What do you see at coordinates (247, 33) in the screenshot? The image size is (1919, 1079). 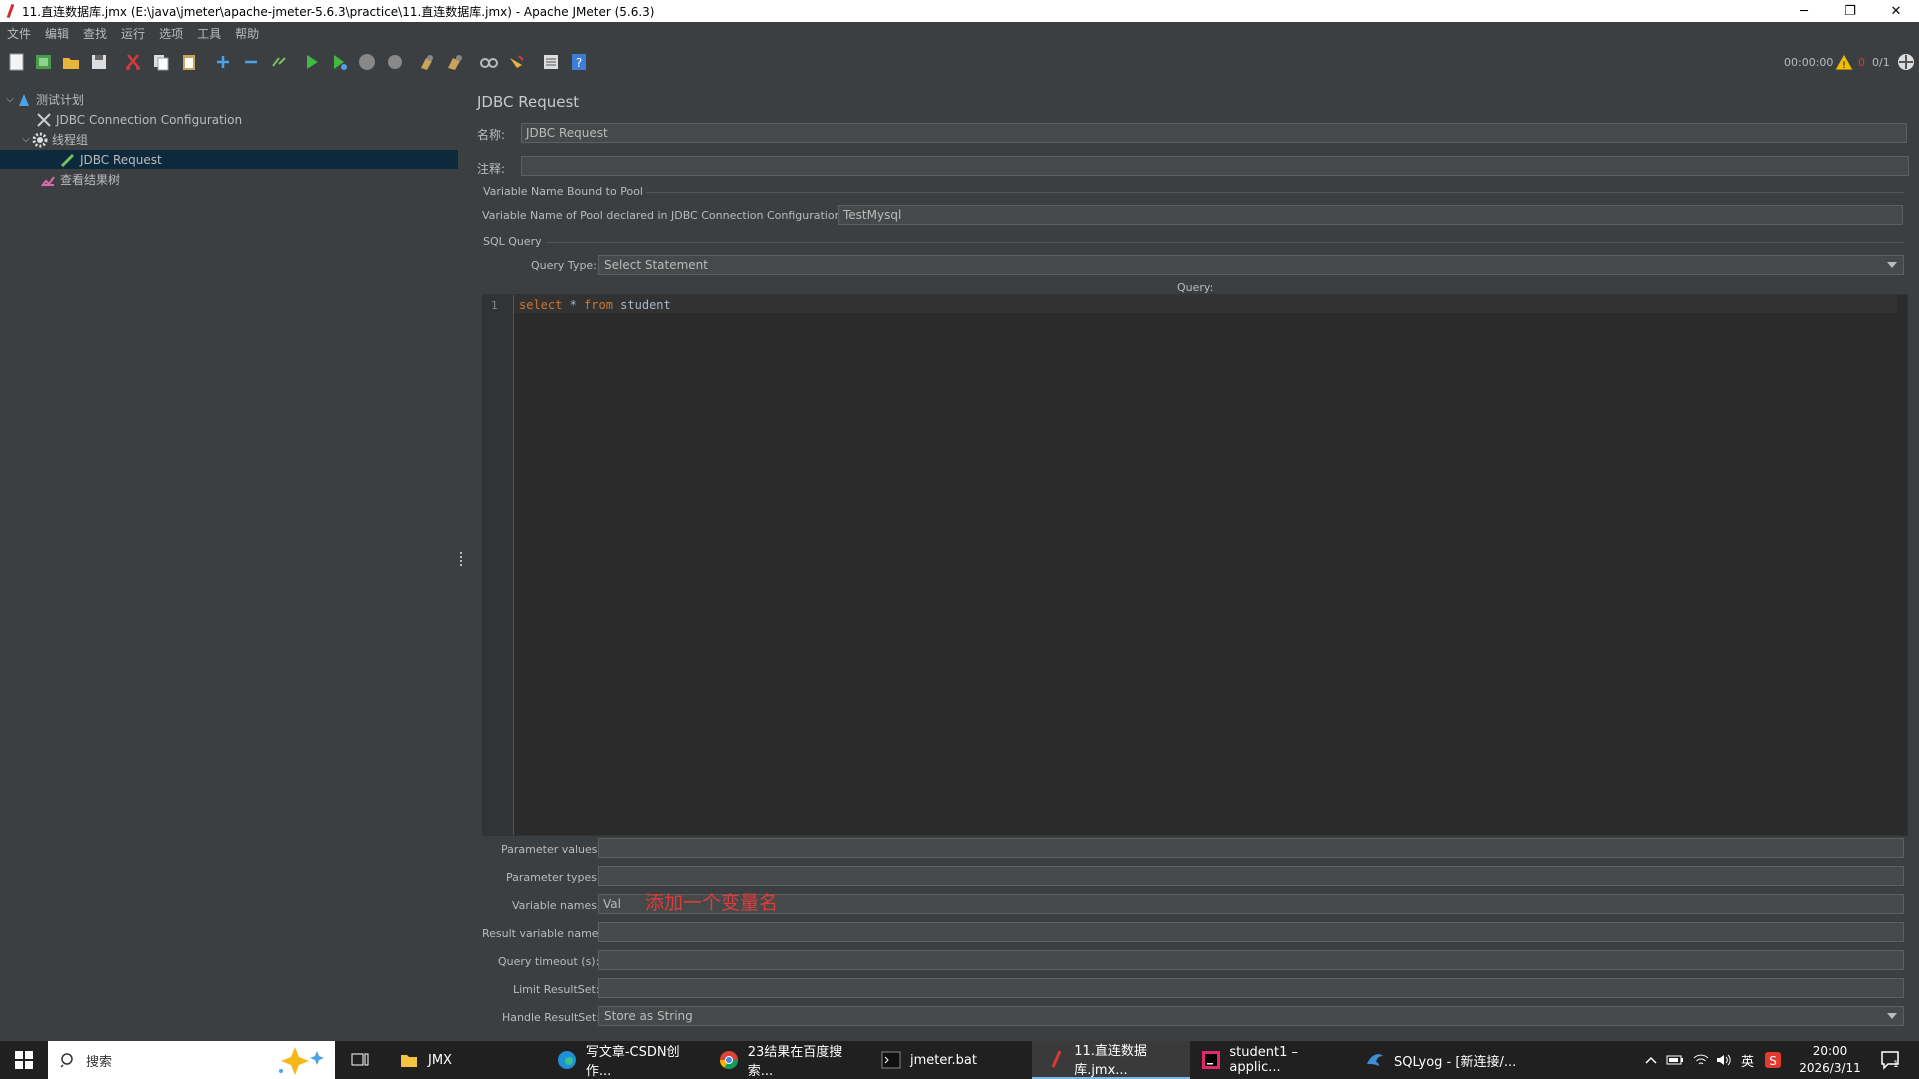 I see `menu-help: 帮助` at bounding box center [247, 33].